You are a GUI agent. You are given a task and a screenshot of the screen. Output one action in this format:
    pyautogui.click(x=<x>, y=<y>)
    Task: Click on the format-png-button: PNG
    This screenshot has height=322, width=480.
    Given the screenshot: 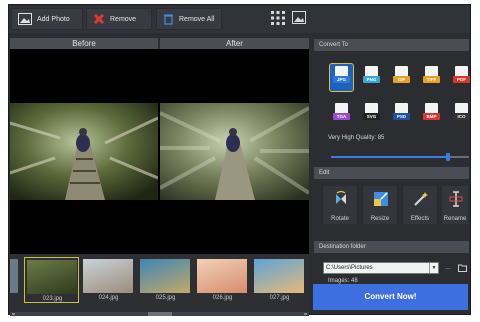 What is the action you would take?
    pyautogui.click(x=371, y=77)
    